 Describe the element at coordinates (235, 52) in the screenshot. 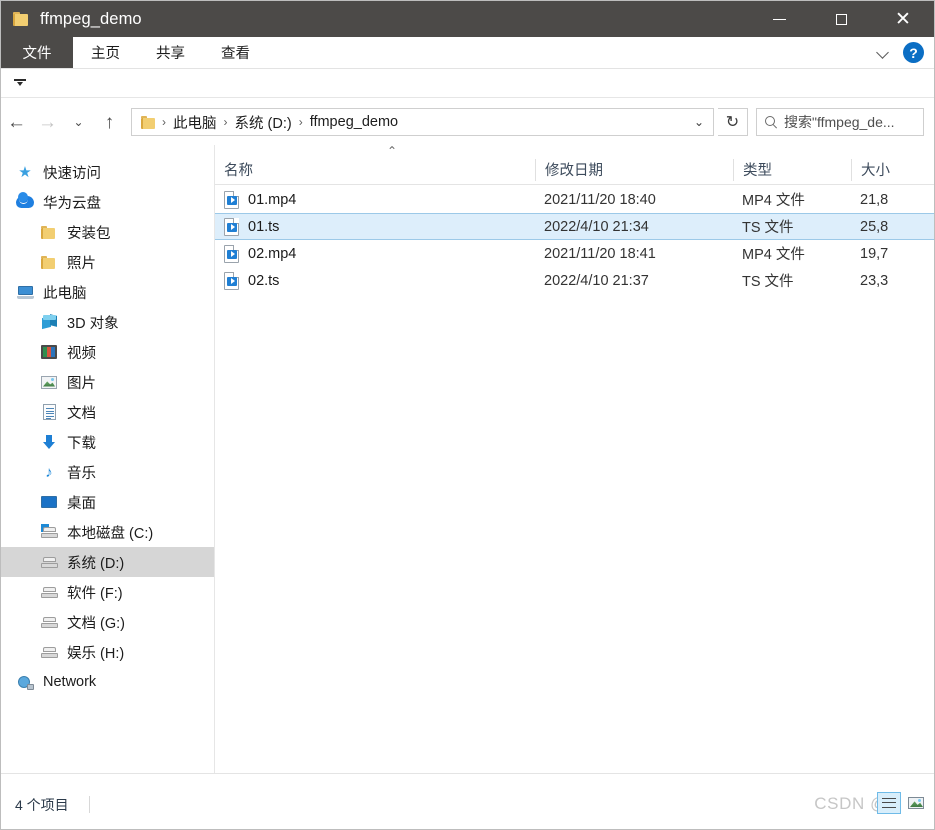

I see `tab-view: 查看` at that location.